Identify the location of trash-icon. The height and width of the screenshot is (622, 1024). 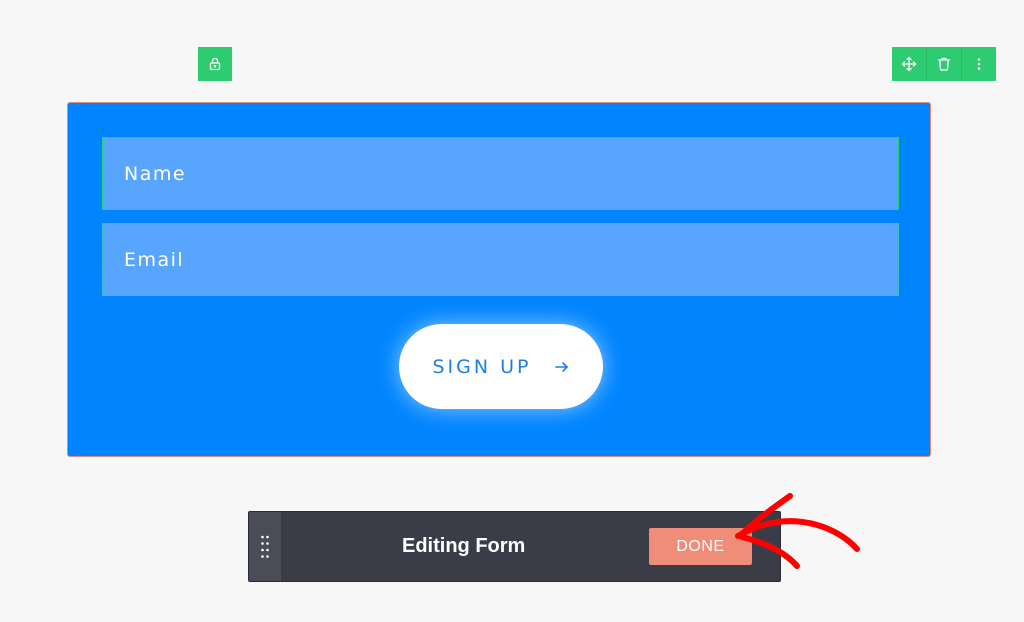
(944, 64).